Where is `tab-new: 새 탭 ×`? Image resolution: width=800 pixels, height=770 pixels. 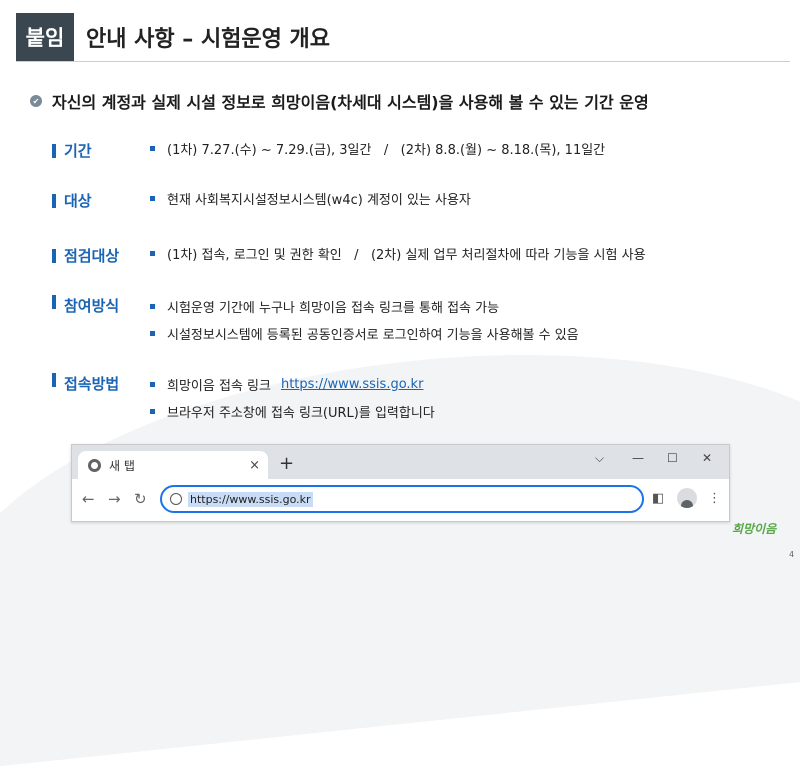
tab-new: 새 탭 × is located at coordinates (173, 465).